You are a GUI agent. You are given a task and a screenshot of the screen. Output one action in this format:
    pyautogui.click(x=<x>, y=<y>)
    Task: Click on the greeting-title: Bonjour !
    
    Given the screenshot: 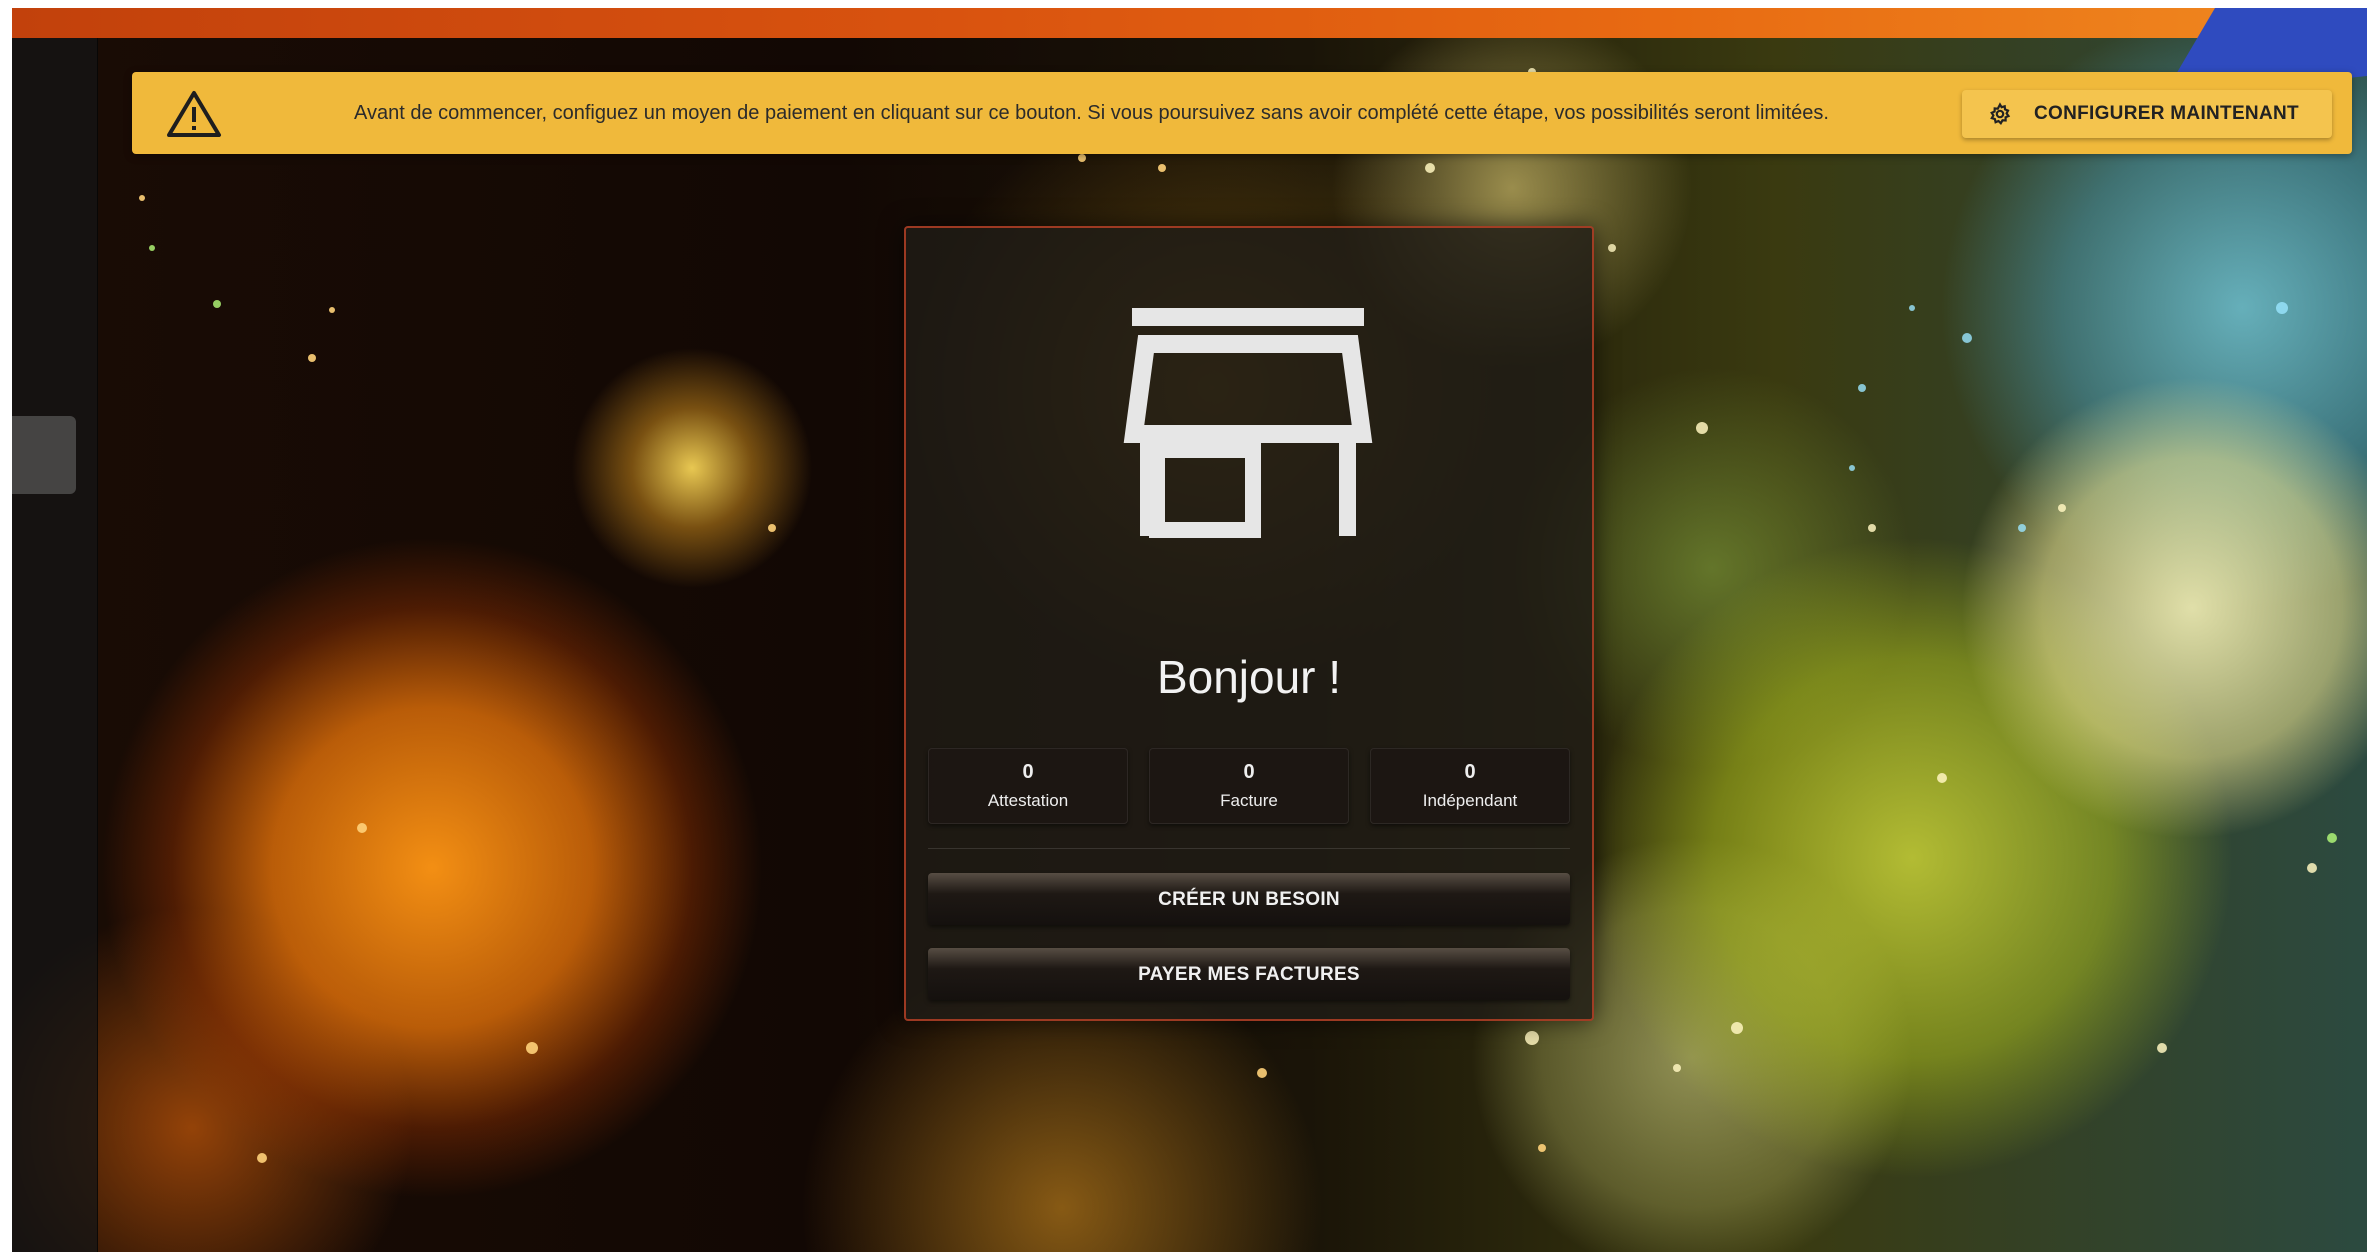 What is the action you would take?
    pyautogui.click(x=1249, y=677)
    